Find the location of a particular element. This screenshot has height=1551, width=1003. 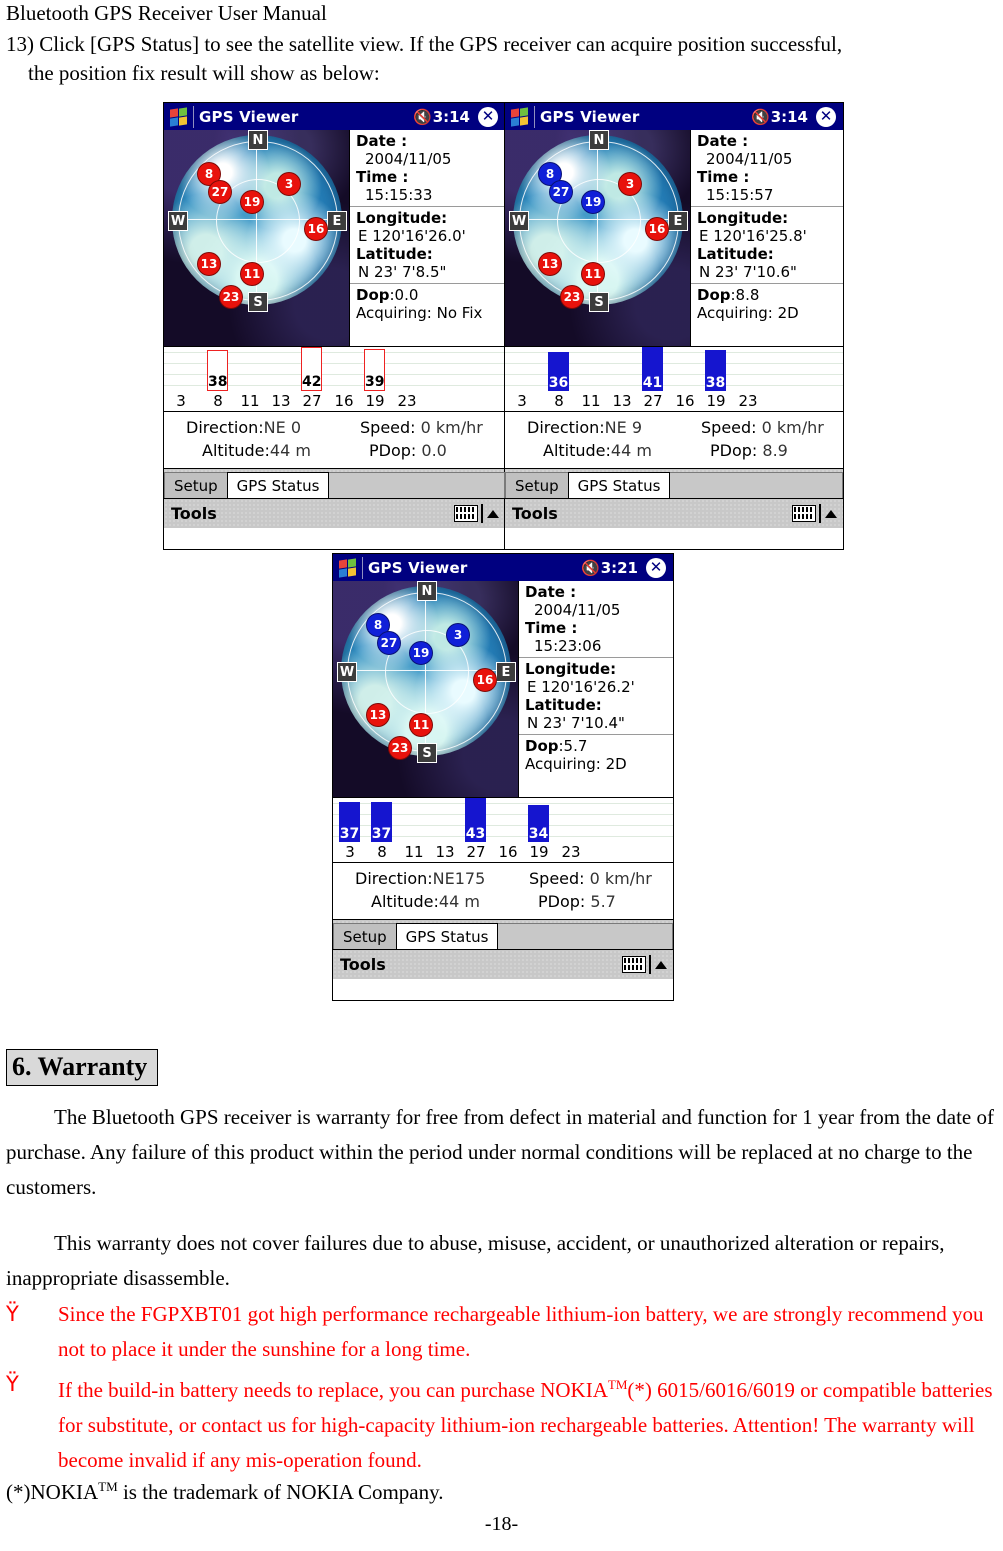

axis-tick-label: 23 is located at coordinates (407, 401).